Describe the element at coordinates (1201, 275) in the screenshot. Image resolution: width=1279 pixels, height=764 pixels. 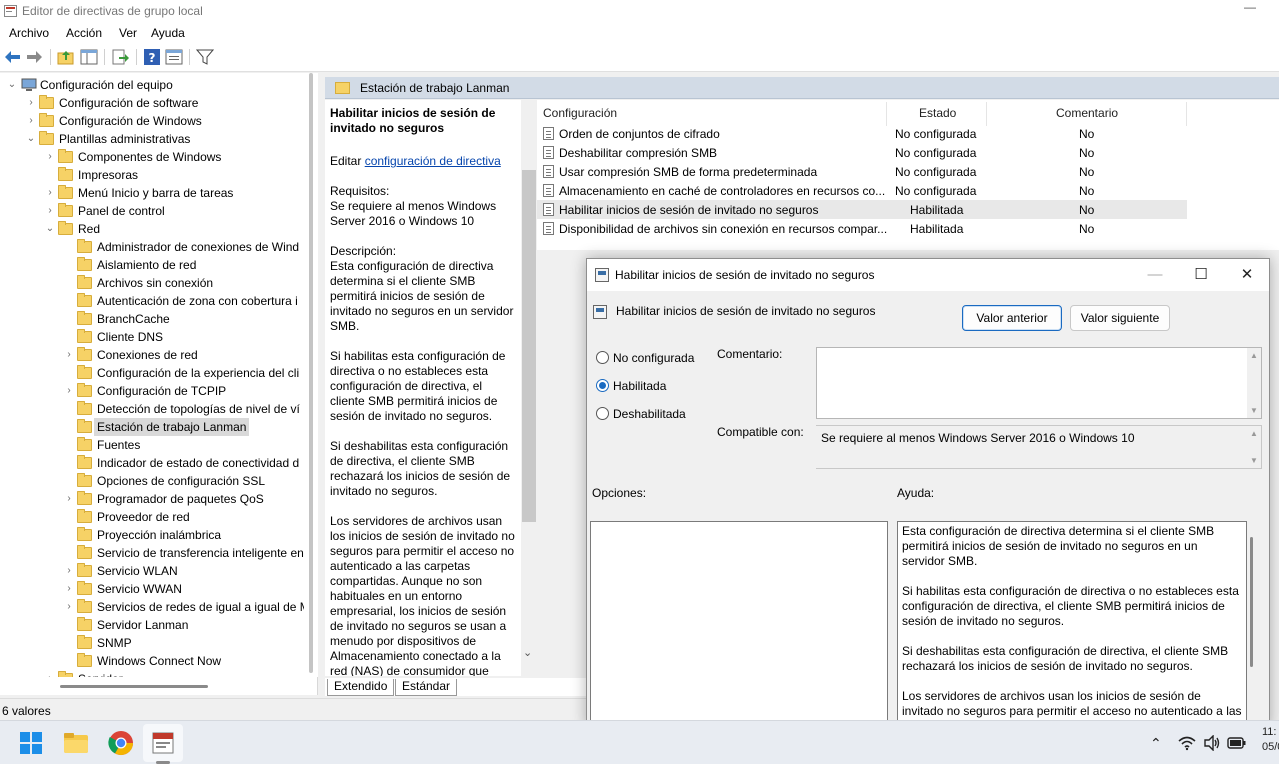
I see `dialog-maximize-button: ☐` at that location.